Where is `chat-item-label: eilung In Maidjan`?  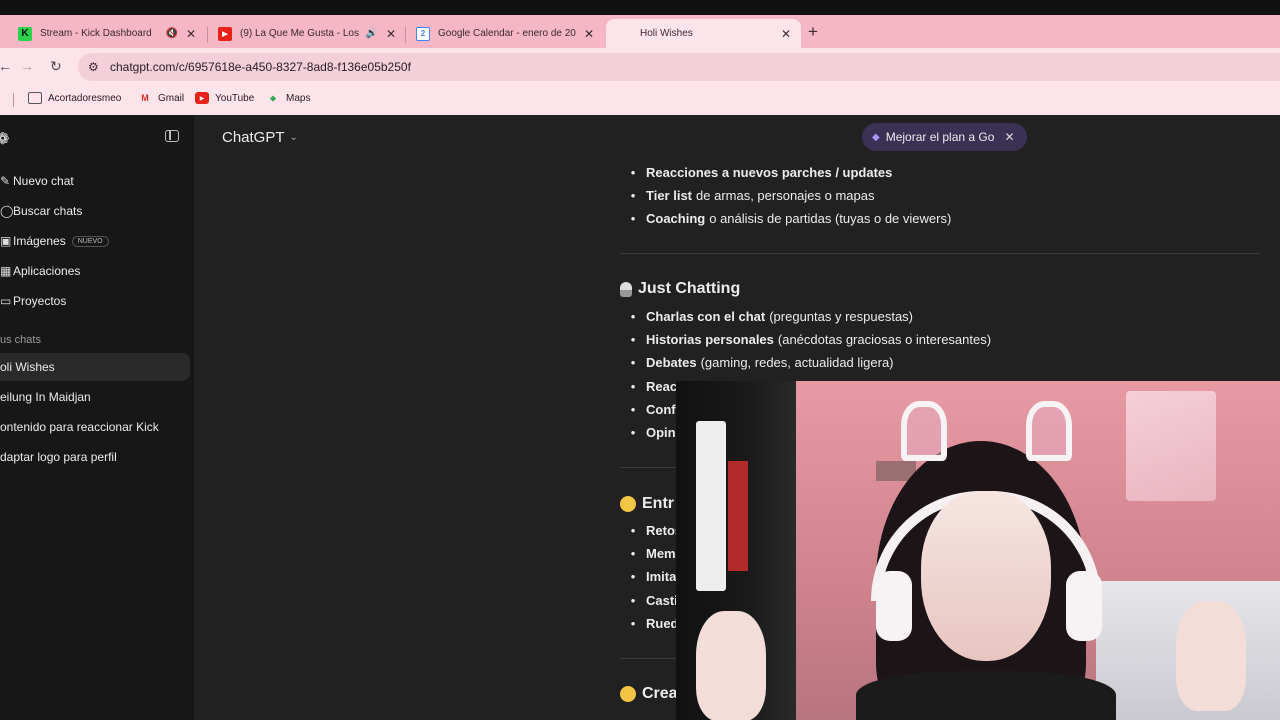 chat-item-label: eilung In Maidjan is located at coordinates (45, 397).